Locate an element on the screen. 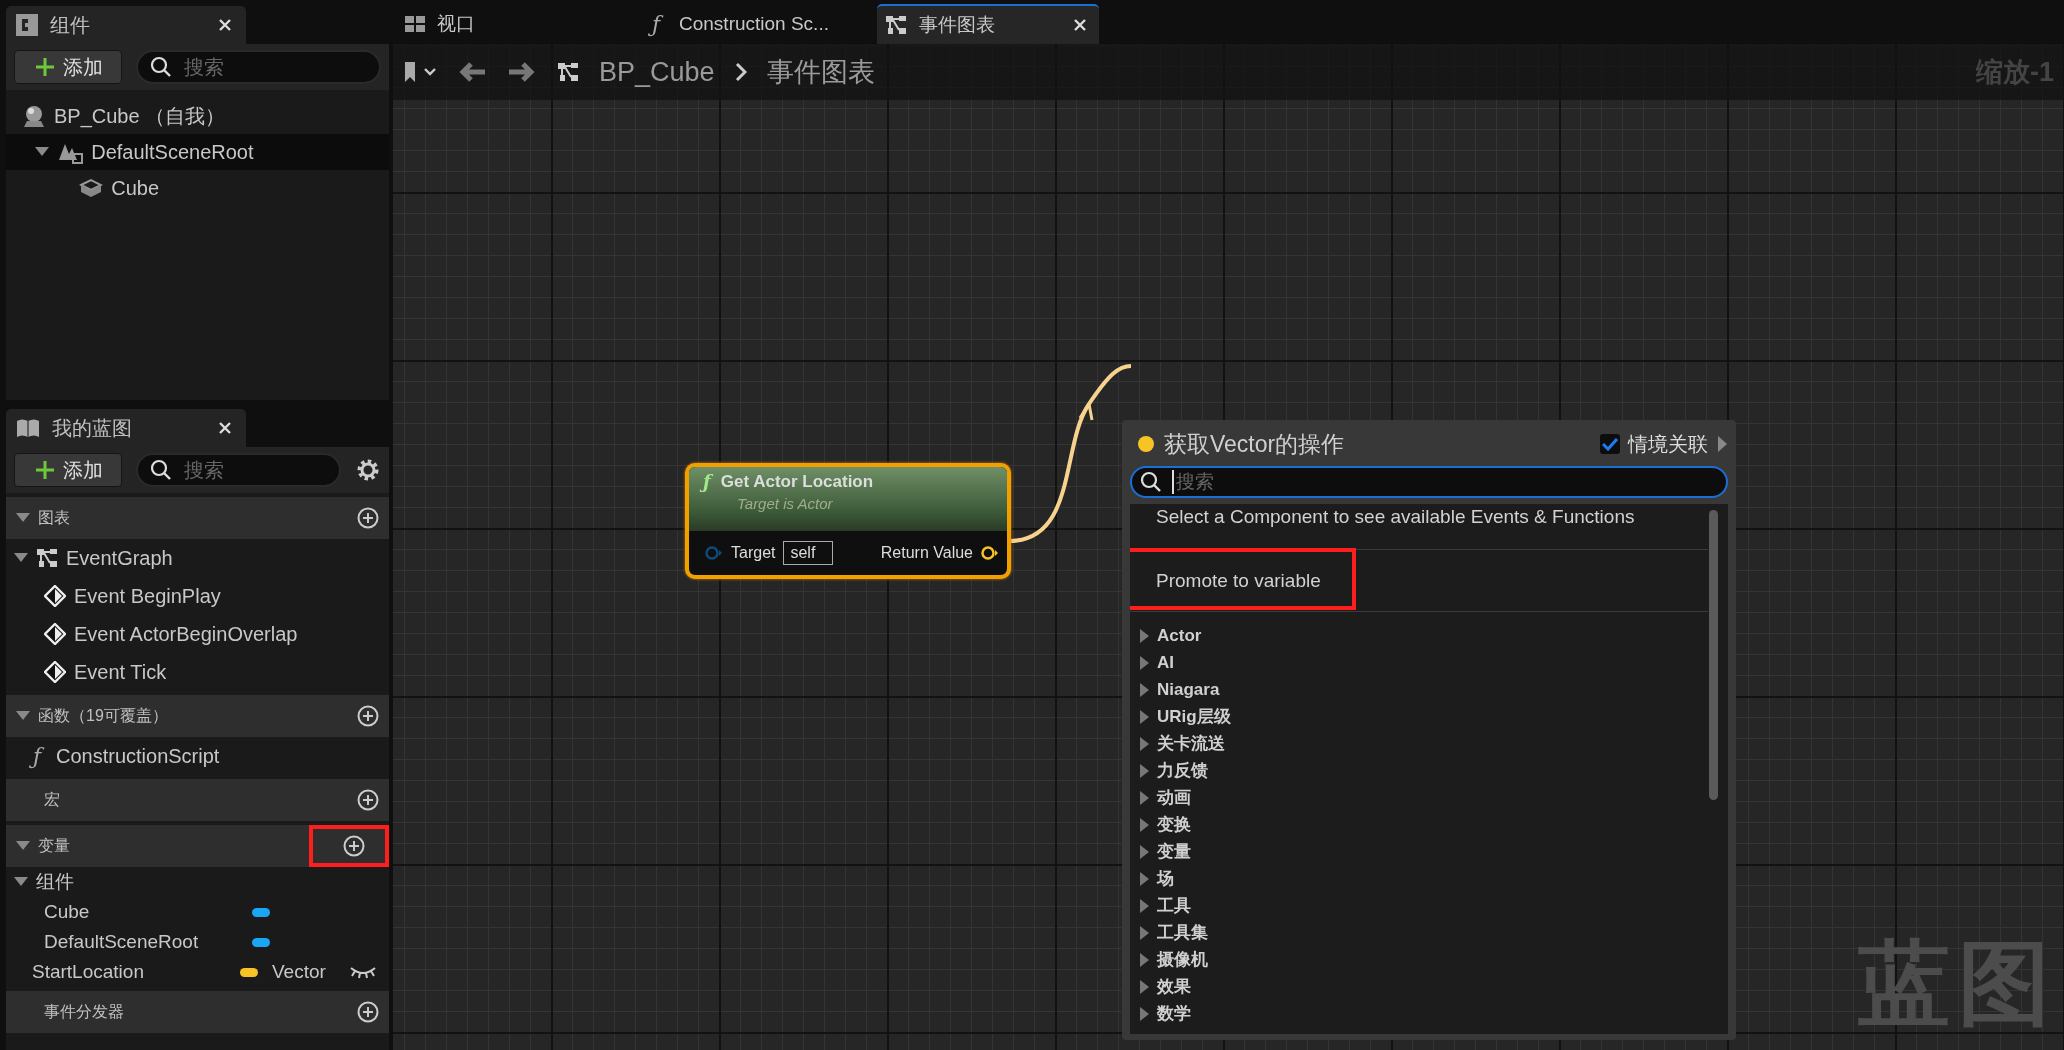 The image size is (2064, 1050). menu-category: 变量 is located at coordinates (1419, 851).